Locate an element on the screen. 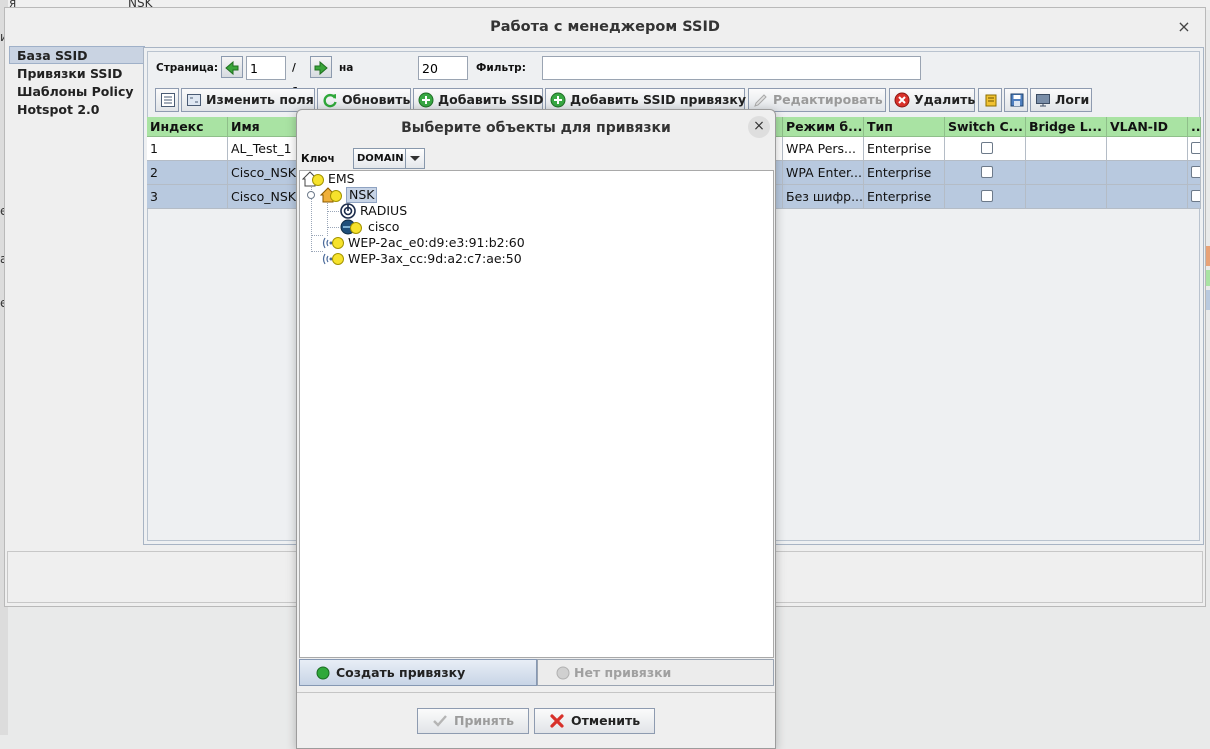  save-button is located at coordinates (1016, 100).